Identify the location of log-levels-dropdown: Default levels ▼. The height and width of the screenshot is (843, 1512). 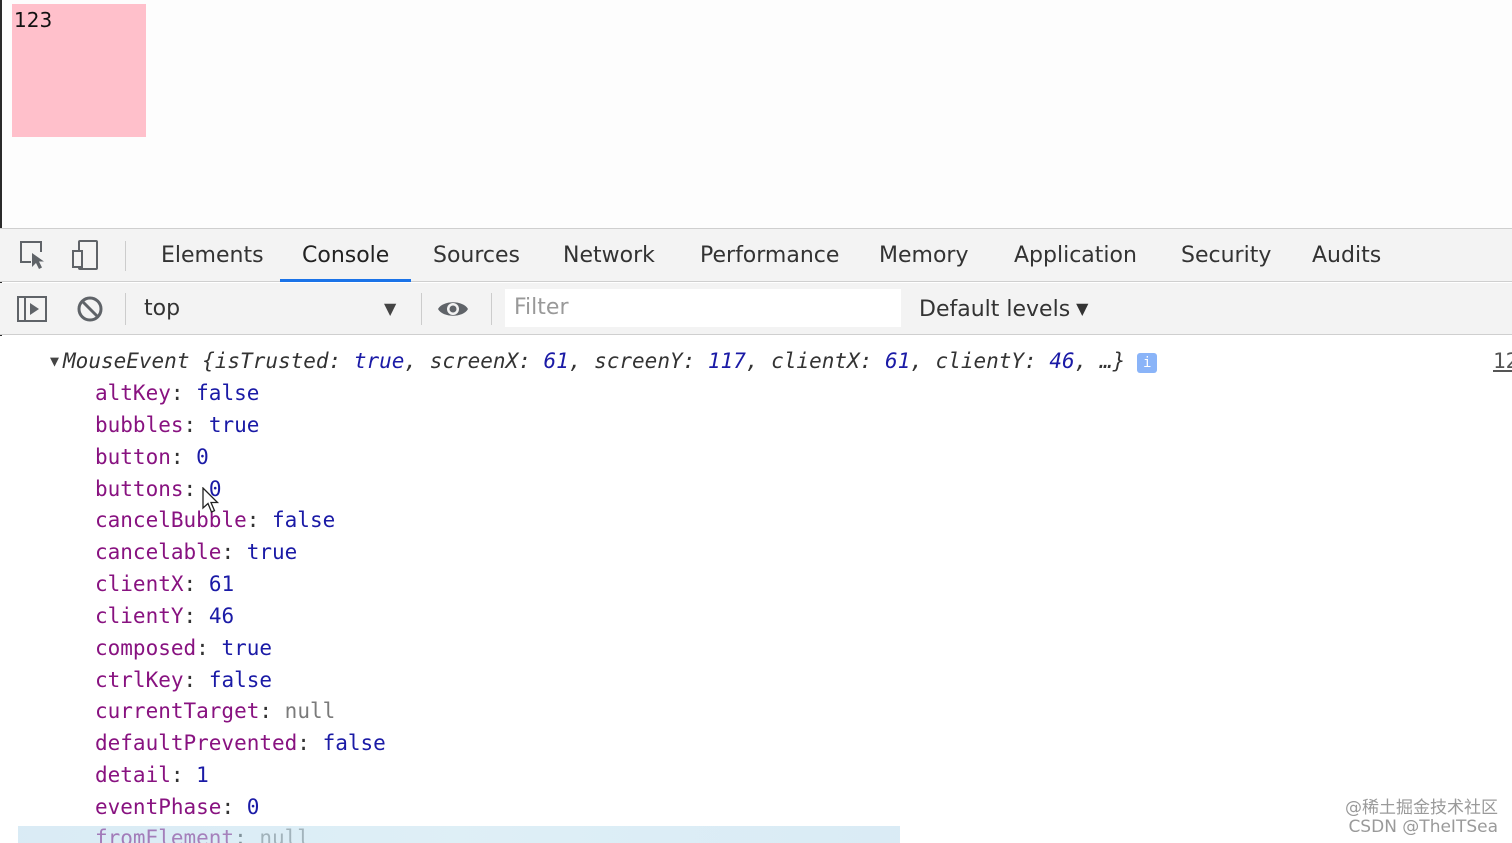
(1003, 309).